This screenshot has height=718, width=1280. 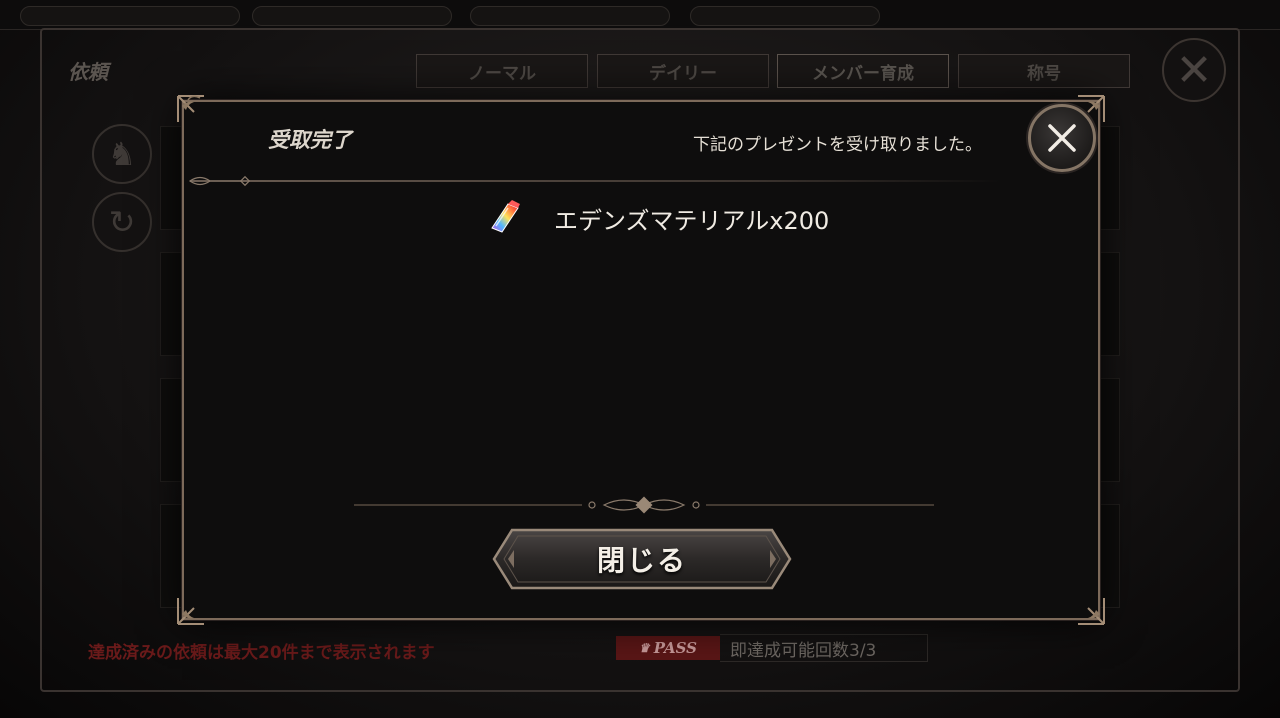 I want to click on close-button-label: 閉じる, so click(x=641, y=560).